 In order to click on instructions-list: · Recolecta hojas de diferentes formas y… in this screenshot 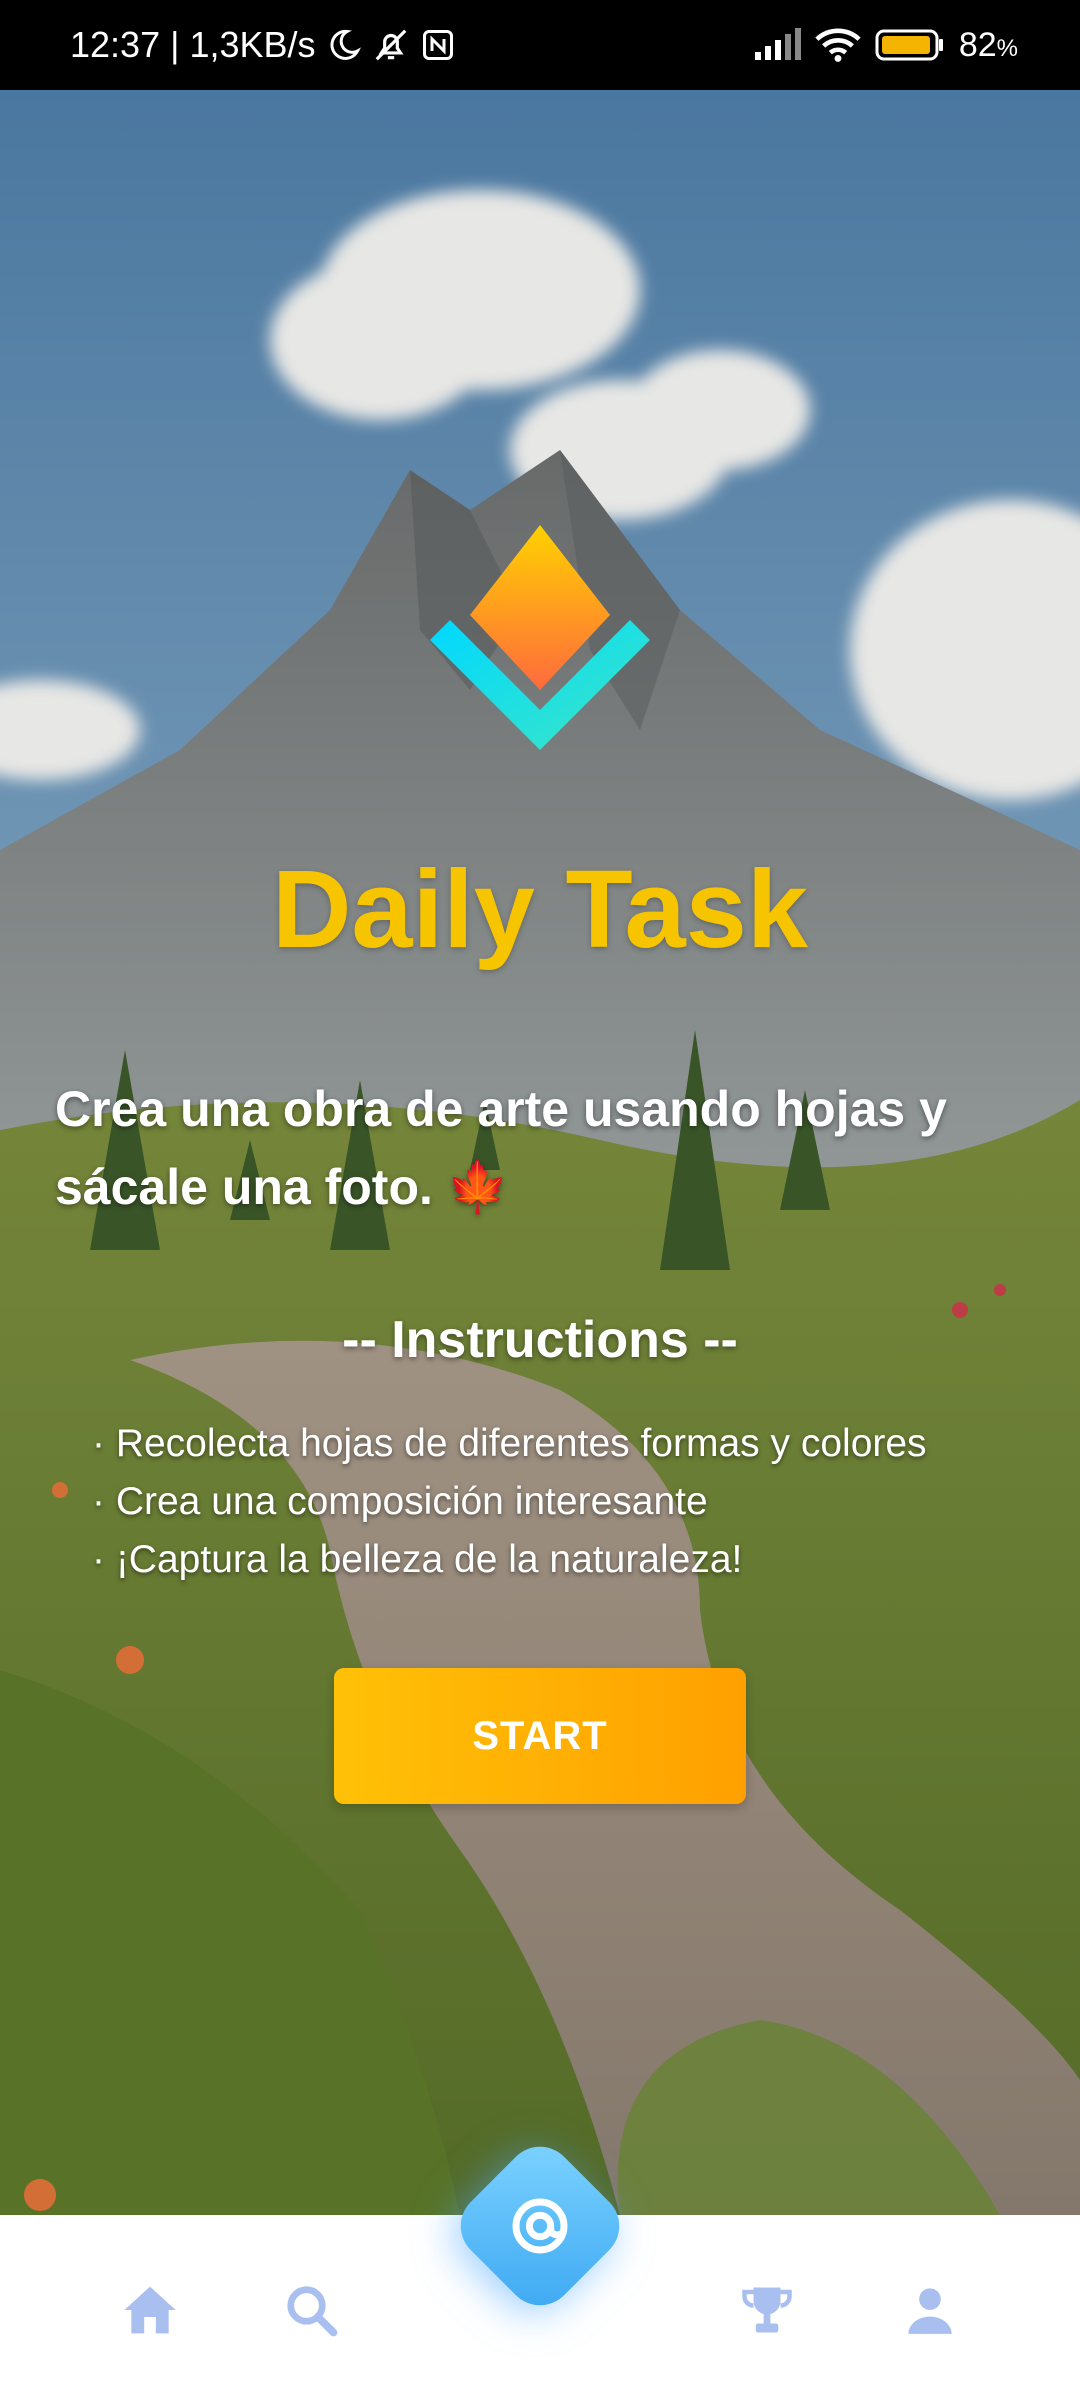, I will do `click(572, 1502)`.